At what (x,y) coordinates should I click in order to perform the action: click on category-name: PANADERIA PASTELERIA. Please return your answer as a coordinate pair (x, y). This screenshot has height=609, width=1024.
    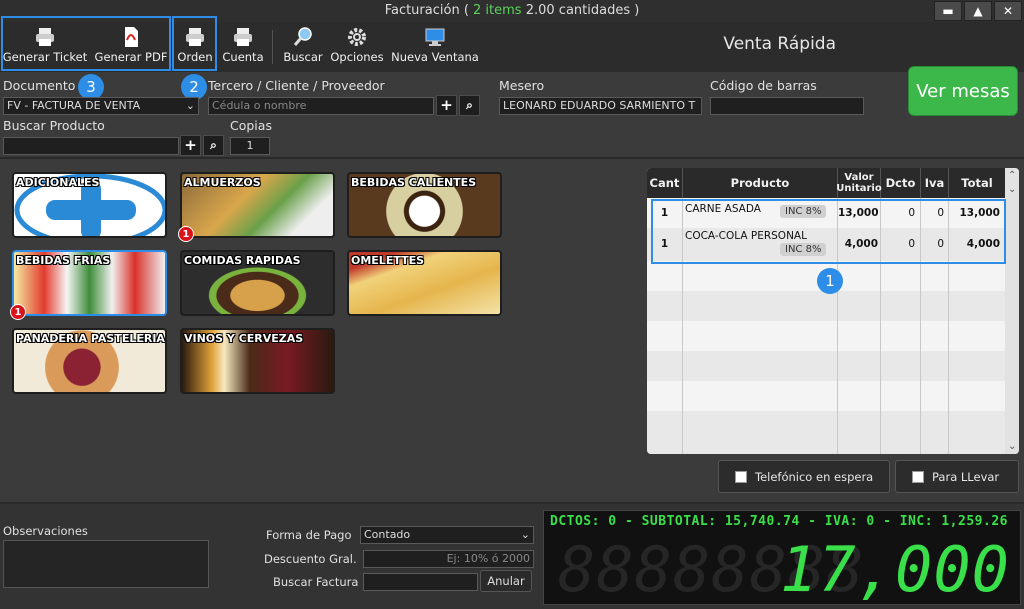
    Looking at the image, I should click on (90, 338).